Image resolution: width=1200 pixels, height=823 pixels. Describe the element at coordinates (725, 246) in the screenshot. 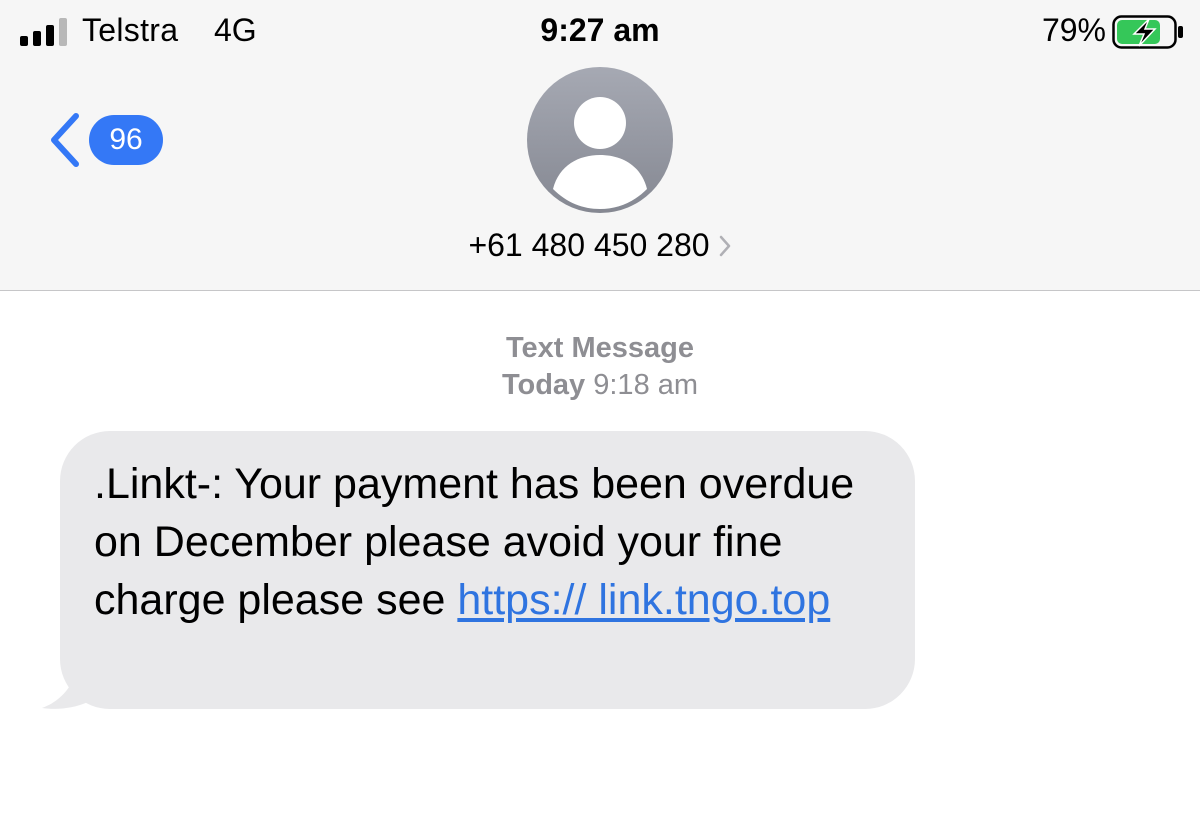

I see `chevron-right-icon` at that location.